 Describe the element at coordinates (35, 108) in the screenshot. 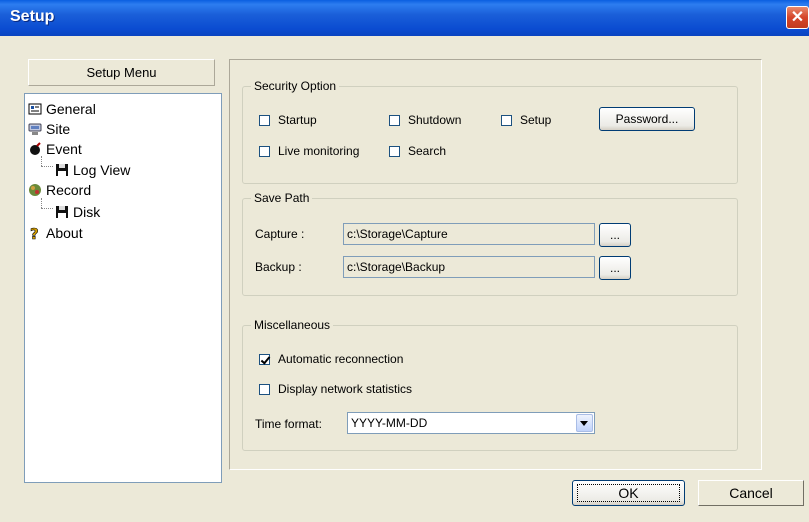

I see `general-icon` at that location.